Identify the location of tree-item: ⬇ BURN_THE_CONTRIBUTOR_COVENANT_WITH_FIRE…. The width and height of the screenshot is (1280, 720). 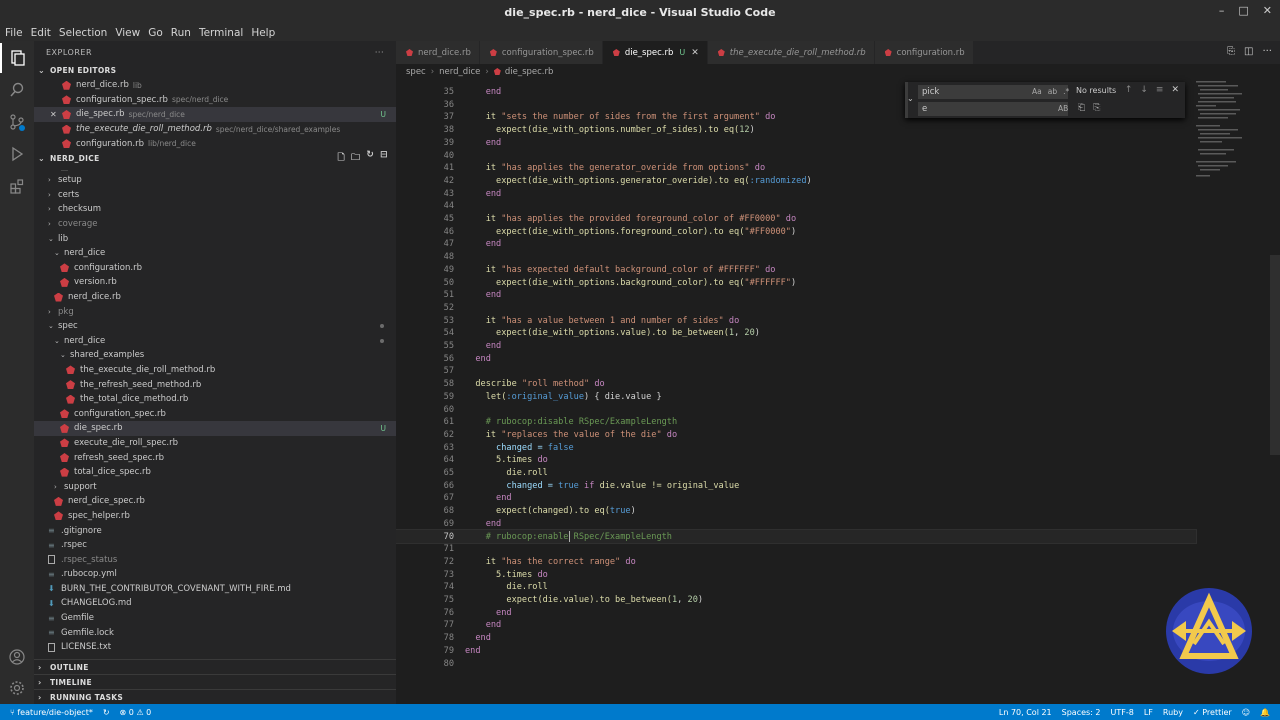
(215, 589).